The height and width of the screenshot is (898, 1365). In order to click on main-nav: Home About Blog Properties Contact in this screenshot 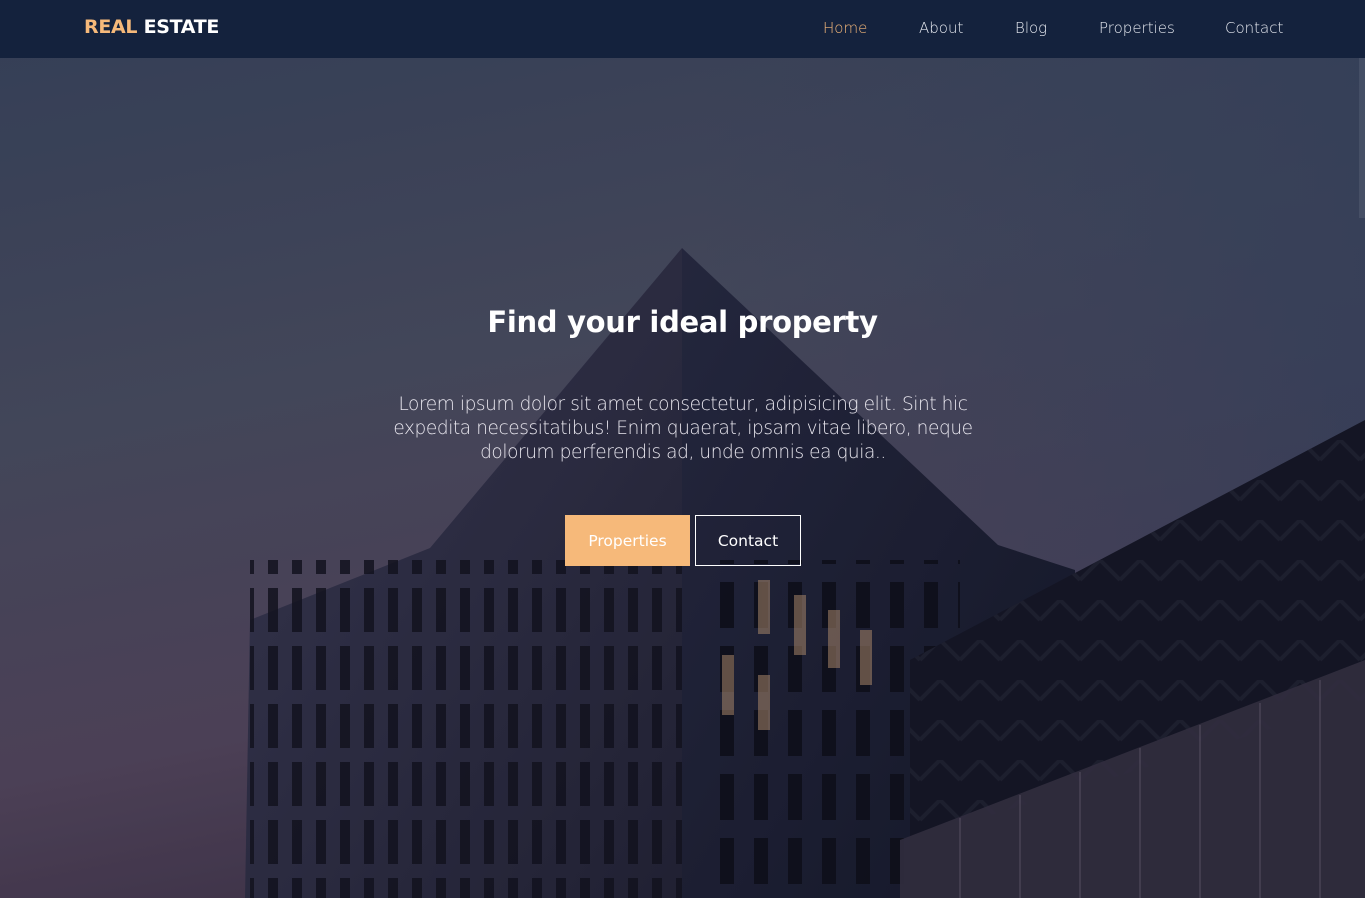, I will do `click(682, 31)`.